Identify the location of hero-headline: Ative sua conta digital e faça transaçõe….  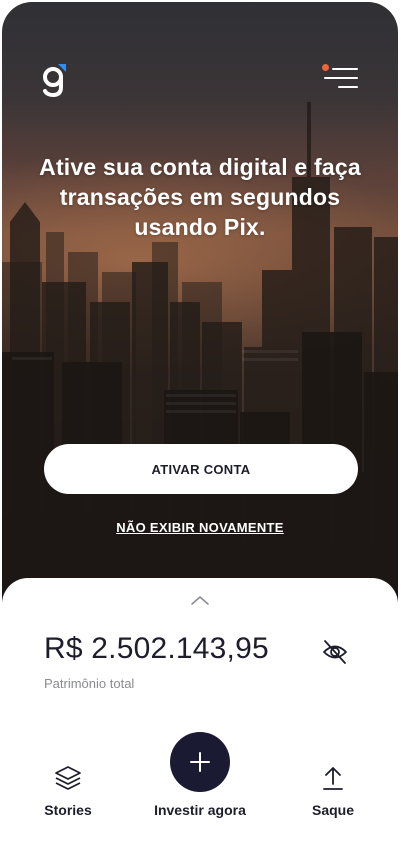
(200, 197).